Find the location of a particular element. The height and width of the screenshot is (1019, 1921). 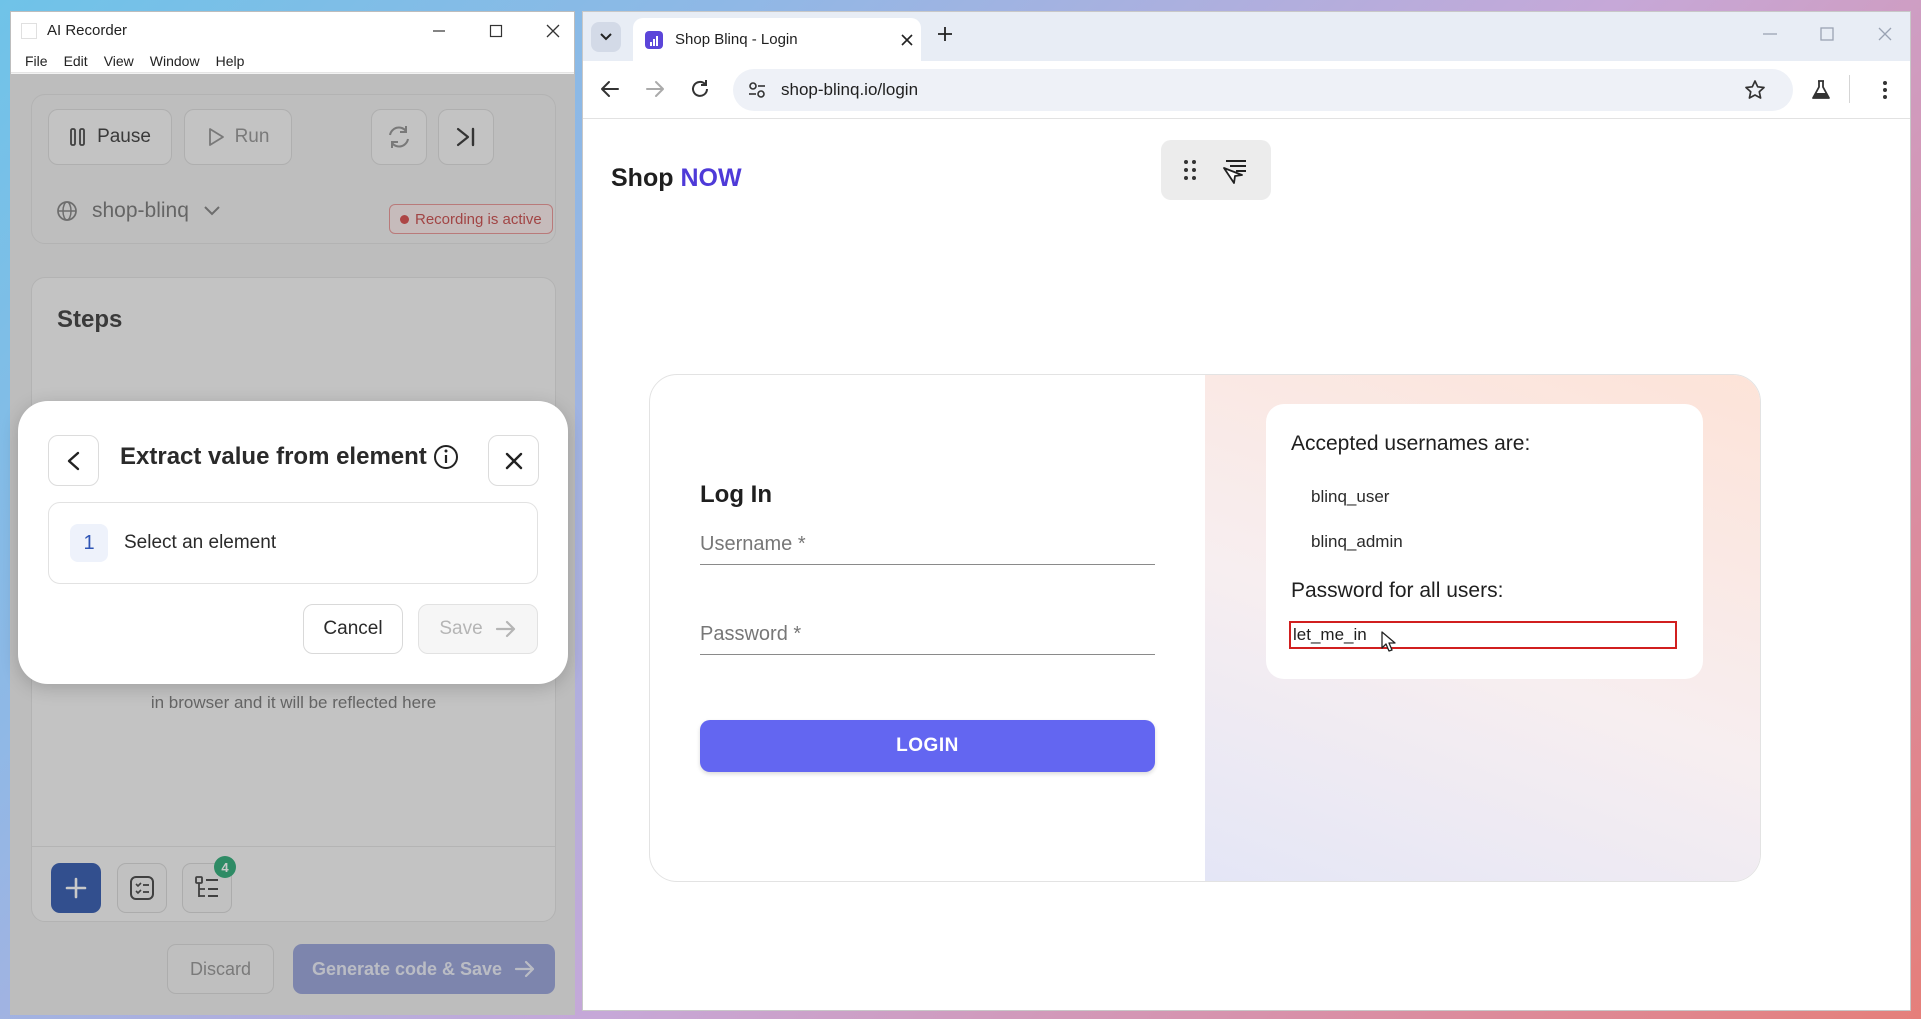

usernames-title: Accepted usernames are: is located at coordinates (1411, 443).